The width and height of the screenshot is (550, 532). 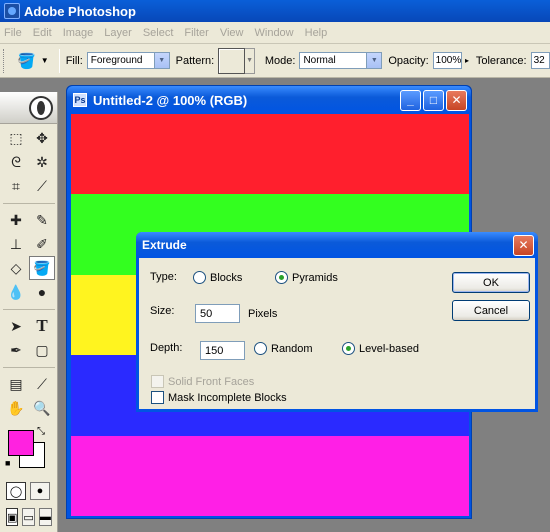 What do you see at coordinates (491, 310) in the screenshot?
I see `cancel-button: Cancel` at bounding box center [491, 310].